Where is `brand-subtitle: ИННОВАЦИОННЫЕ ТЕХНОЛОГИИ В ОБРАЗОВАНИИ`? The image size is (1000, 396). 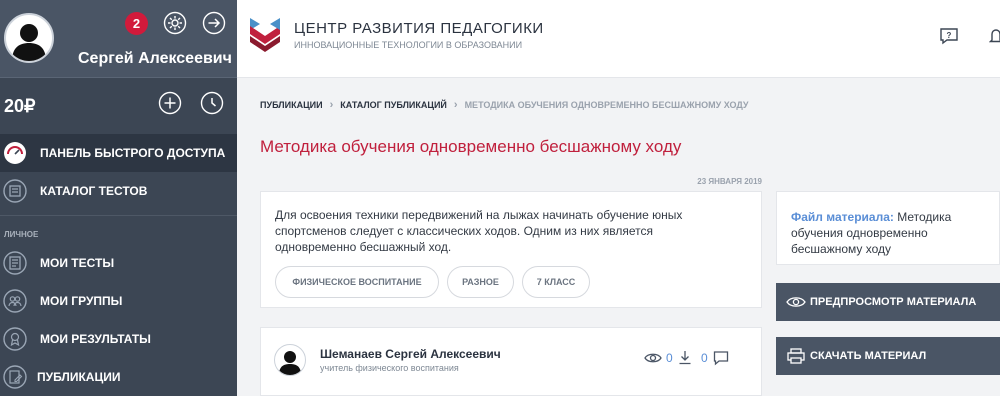
brand-subtitle: ИННОВАЦИОННЫЕ ТЕХНОЛОГИИ В ОБРАЗОВАНИИ is located at coordinates (408, 45).